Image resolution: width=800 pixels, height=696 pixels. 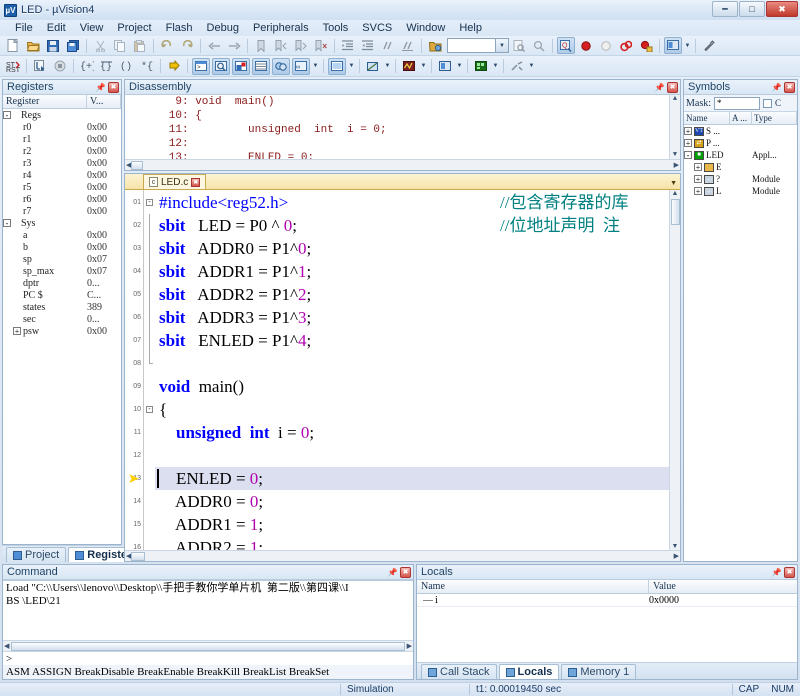 I want to click on menu-item-view: View, so click(x=92, y=28).